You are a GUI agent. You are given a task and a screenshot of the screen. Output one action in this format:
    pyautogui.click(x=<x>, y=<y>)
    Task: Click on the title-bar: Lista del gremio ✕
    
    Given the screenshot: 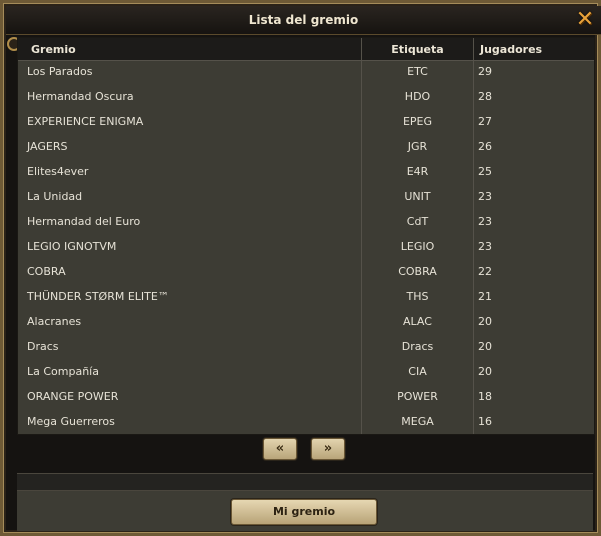 What is the action you would take?
    pyautogui.click(x=303, y=20)
    